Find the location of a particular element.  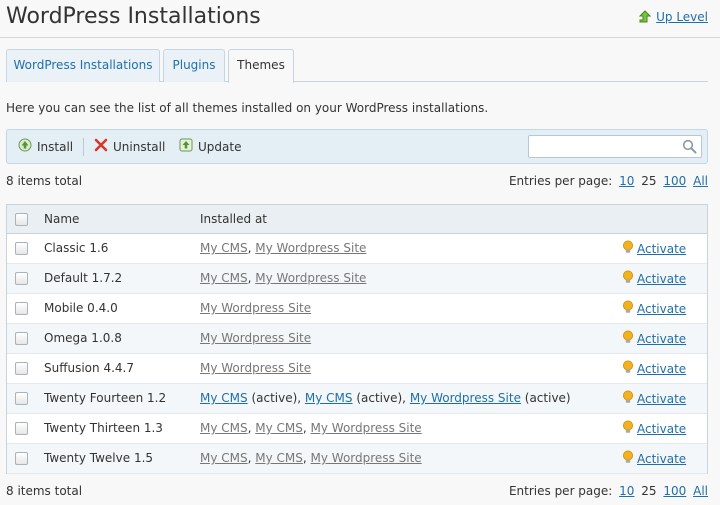

entries-per-page: Entries per page: 10 25 100 All is located at coordinates (608, 181).